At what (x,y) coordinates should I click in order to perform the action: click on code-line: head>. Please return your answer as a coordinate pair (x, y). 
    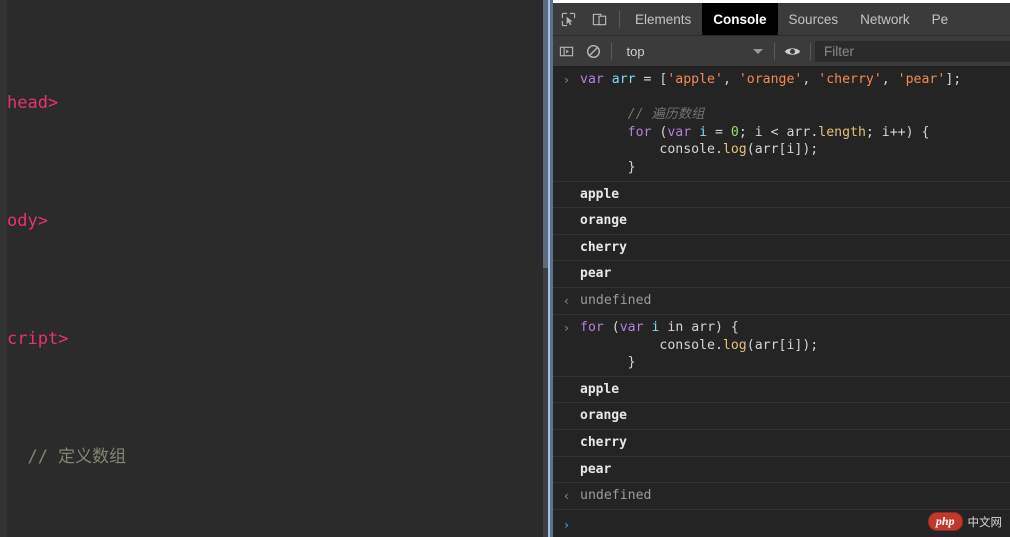
    Looking at the image, I should click on (33, 102).